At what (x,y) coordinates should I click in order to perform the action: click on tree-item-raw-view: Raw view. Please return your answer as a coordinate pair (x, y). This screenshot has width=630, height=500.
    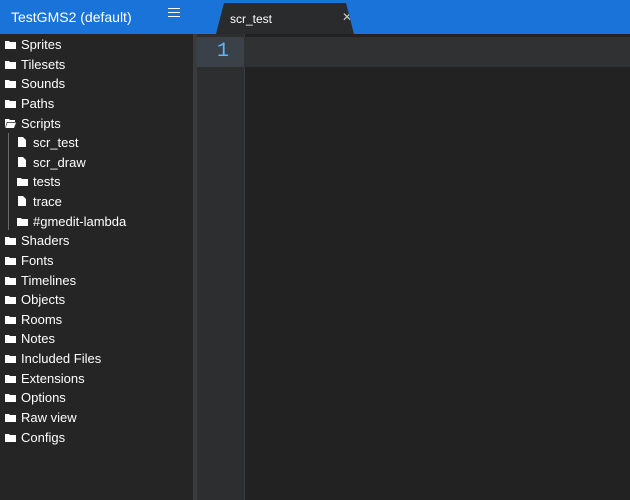
    Looking at the image, I should click on (41, 417).